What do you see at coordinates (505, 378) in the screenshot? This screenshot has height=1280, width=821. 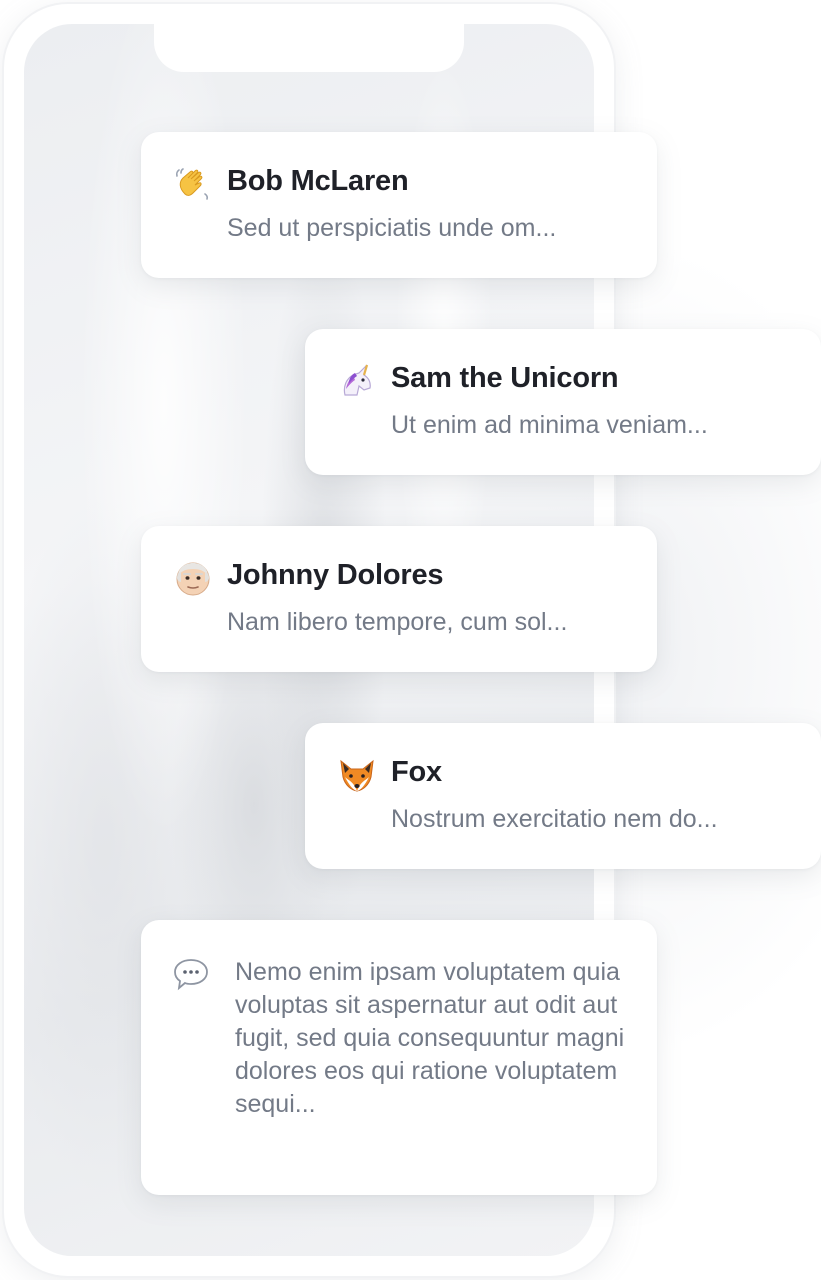 I see `chat-name: Sam the Unicorn` at bounding box center [505, 378].